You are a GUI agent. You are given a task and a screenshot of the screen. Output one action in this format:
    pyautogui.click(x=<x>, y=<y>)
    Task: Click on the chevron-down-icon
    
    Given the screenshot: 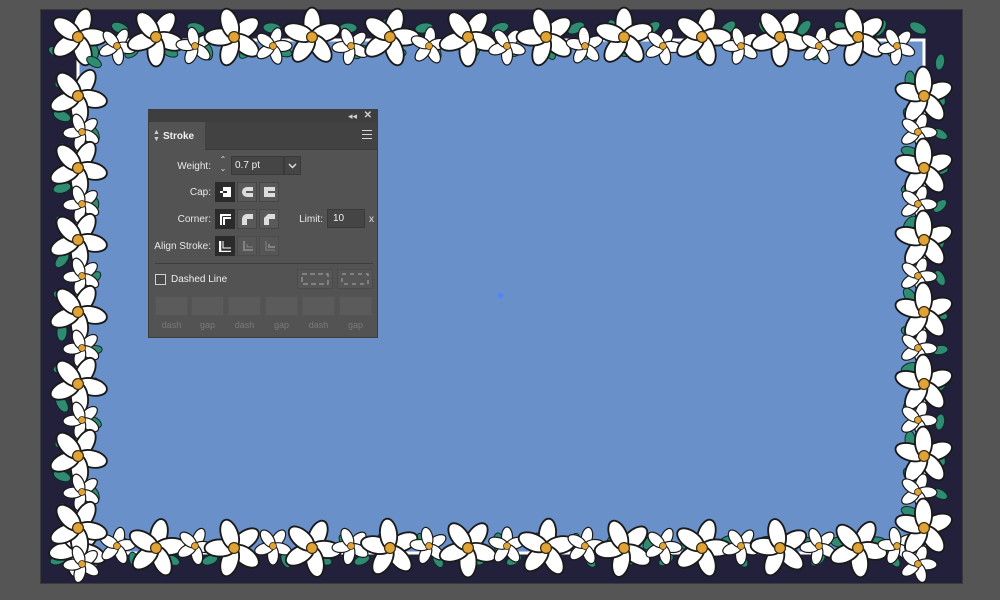 What is the action you would take?
    pyautogui.click(x=292, y=165)
    